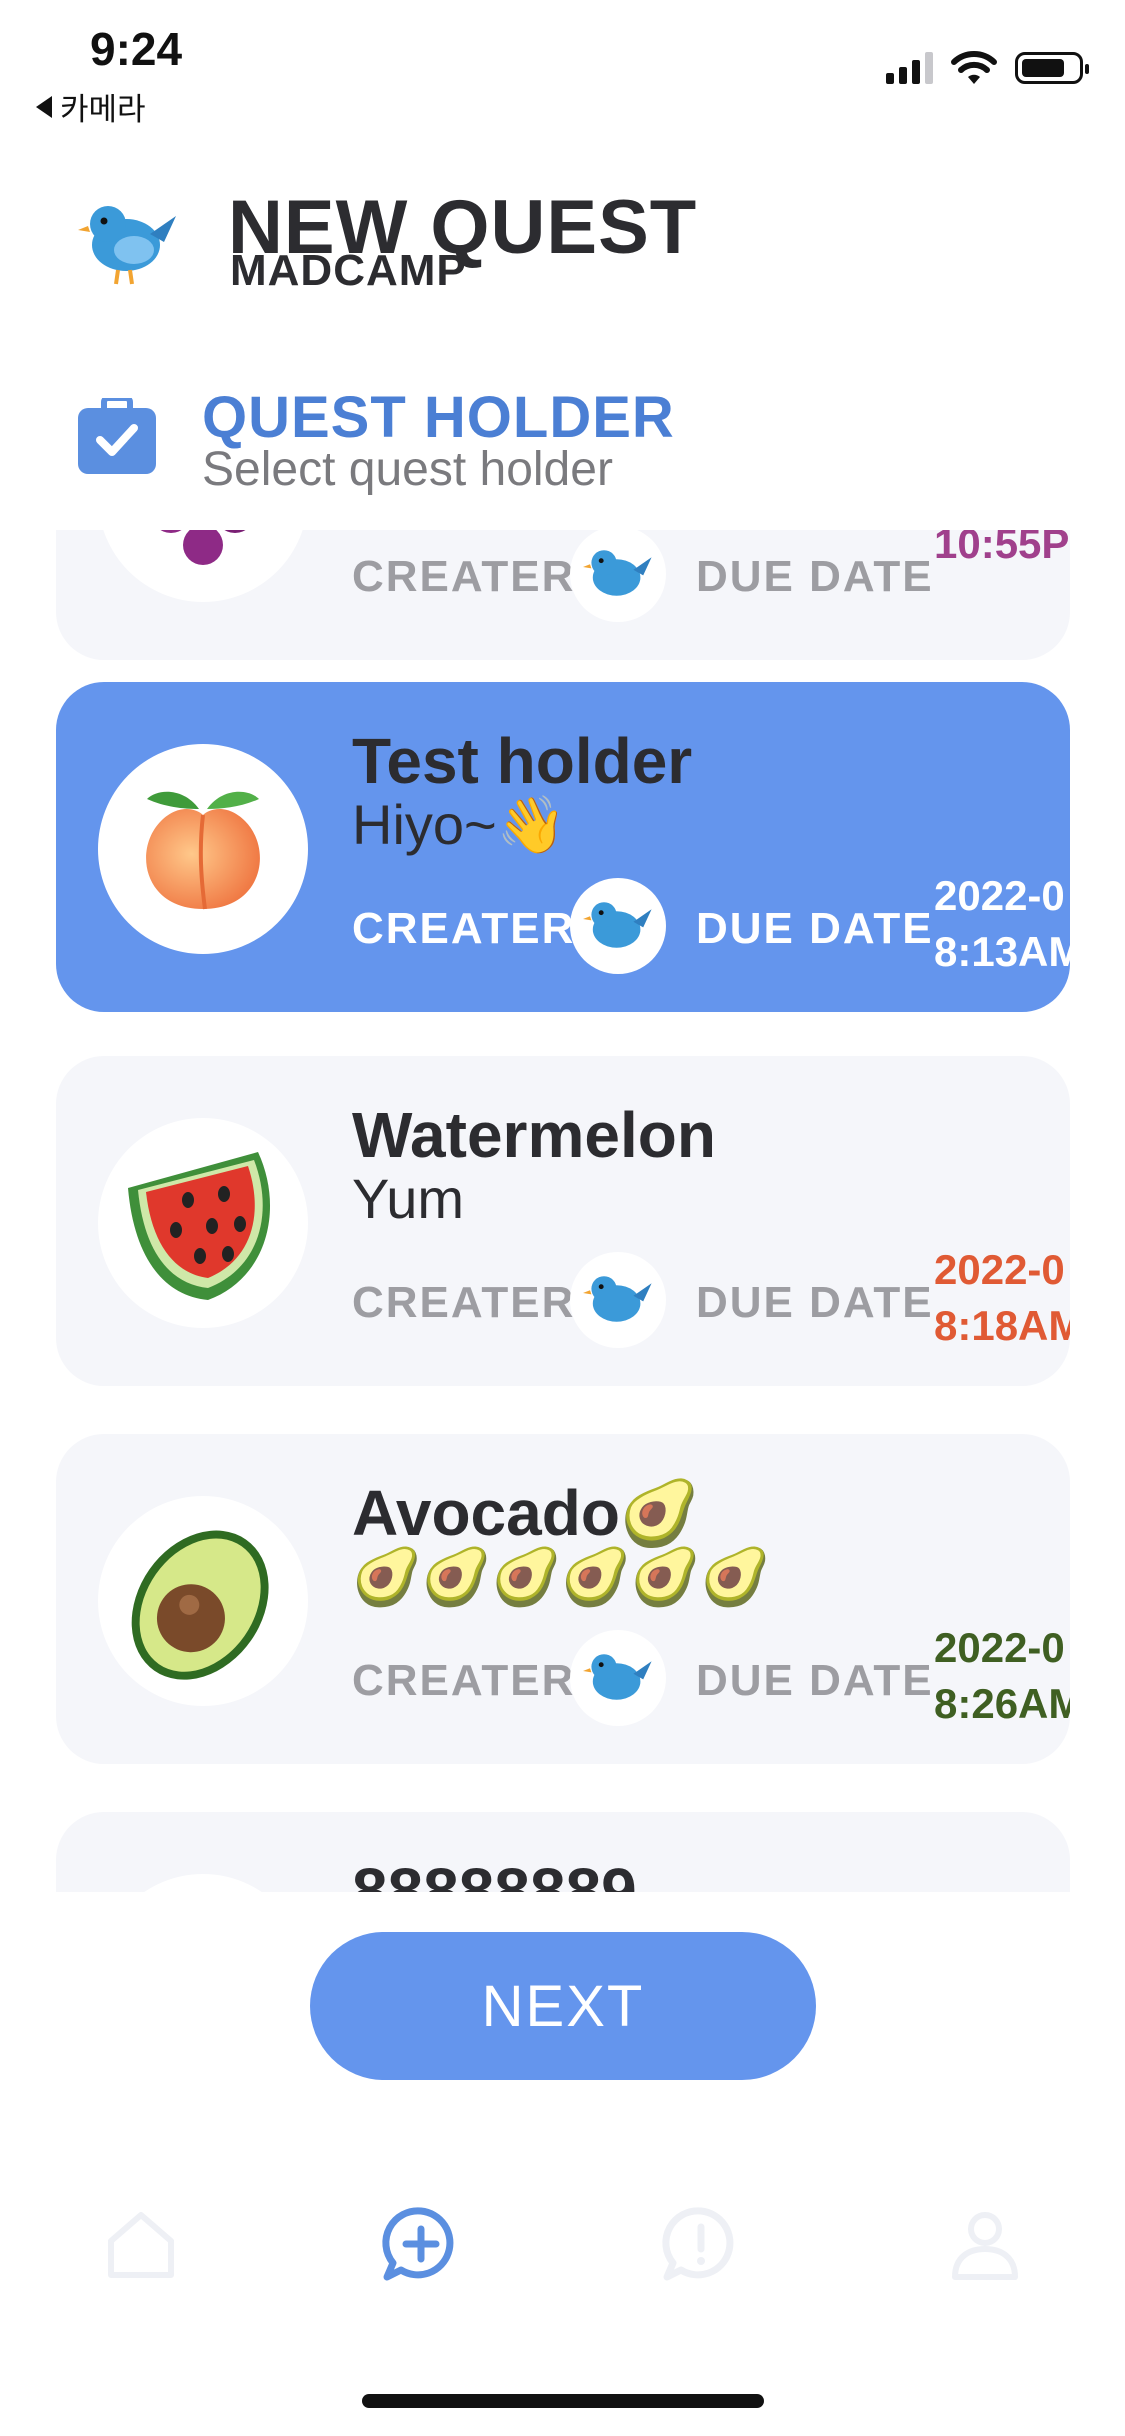  Describe the element at coordinates (117, 437) in the screenshot. I see `briefcase-check-icon` at that location.